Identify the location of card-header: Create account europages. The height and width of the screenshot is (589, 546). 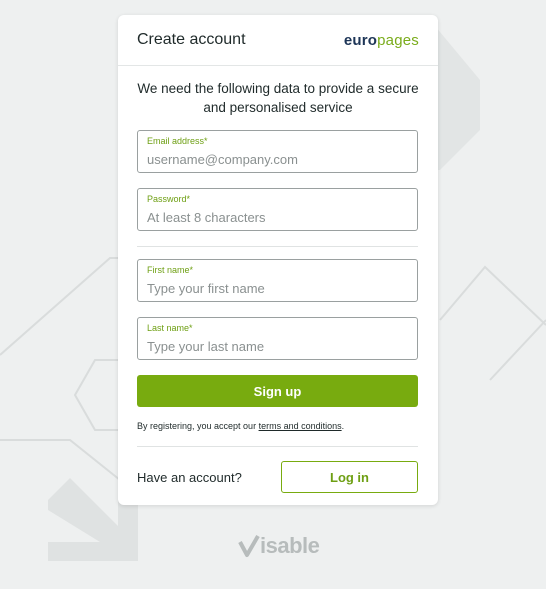
(278, 40).